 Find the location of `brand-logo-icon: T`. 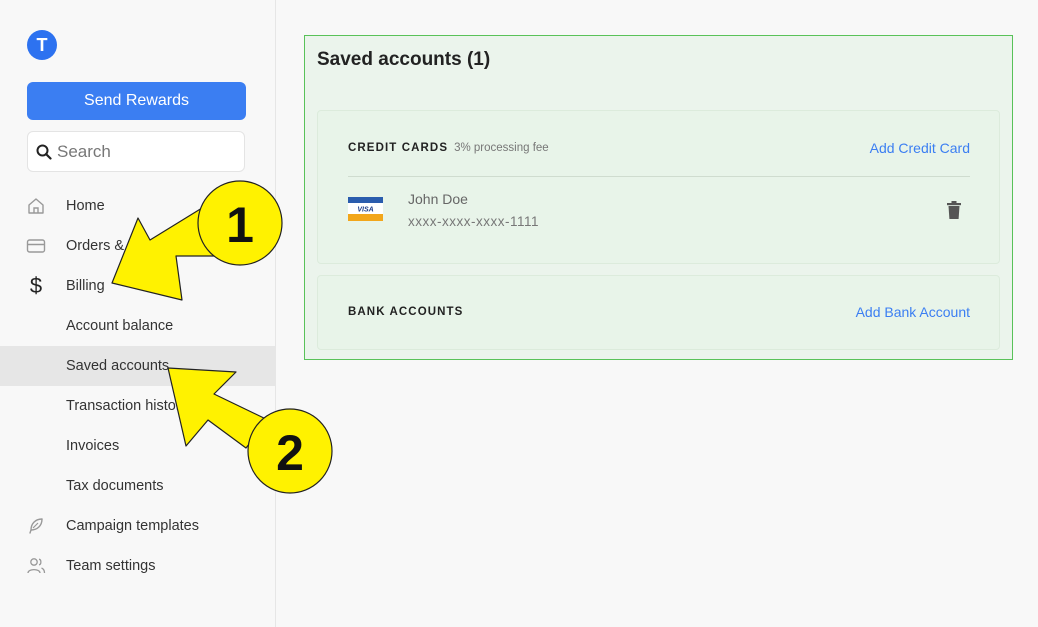

brand-logo-icon: T is located at coordinates (42, 45).